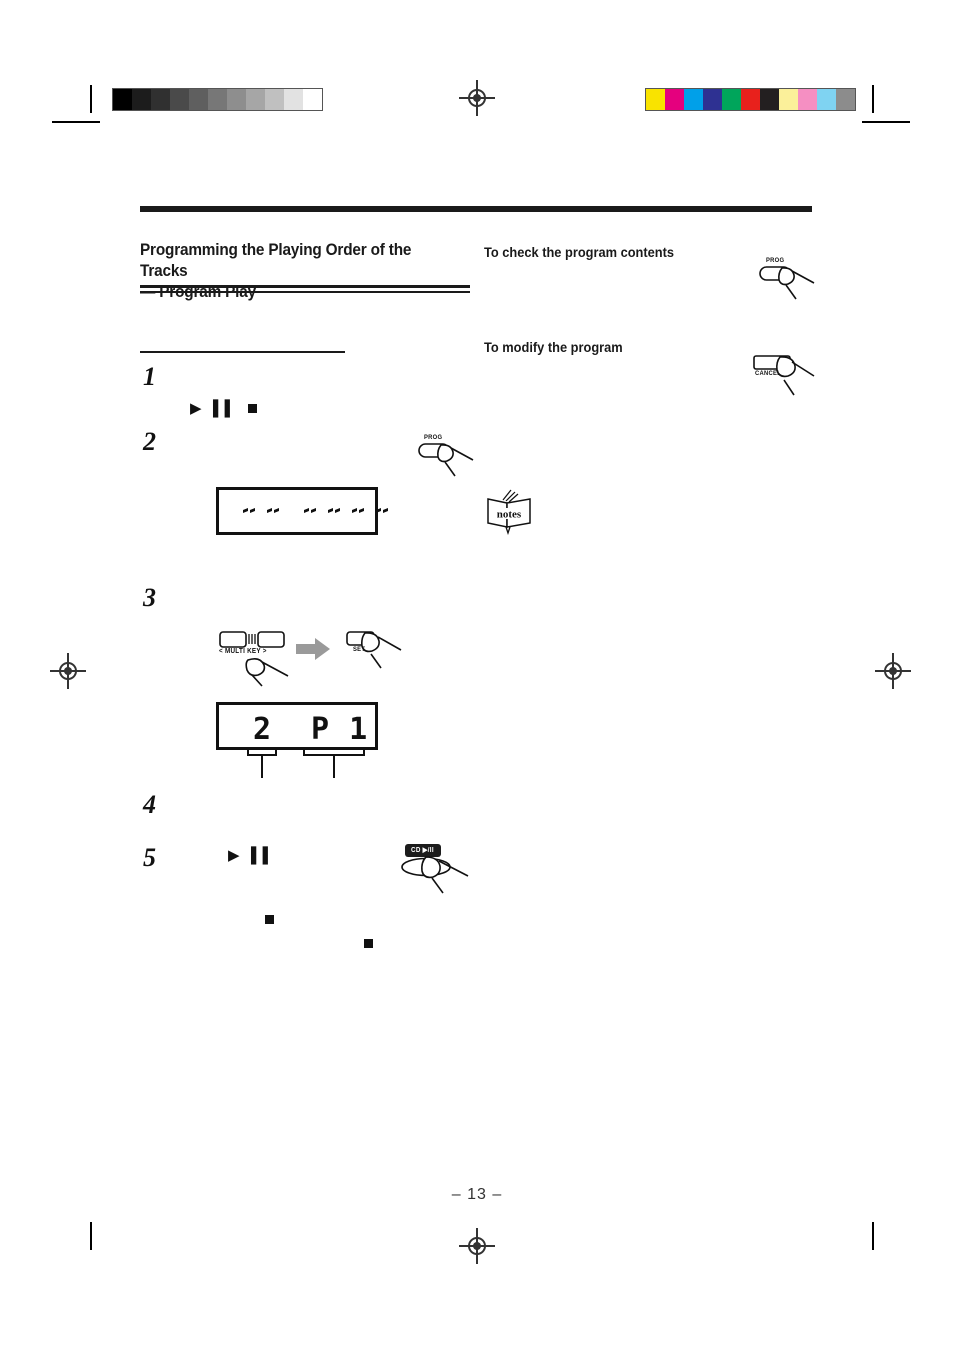 Image resolution: width=954 pixels, height=1352 pixels. What do you see at coordinates (149, 597) in the screenshot?
I see `step-number-3: 3` at bounding box center [149, 597].